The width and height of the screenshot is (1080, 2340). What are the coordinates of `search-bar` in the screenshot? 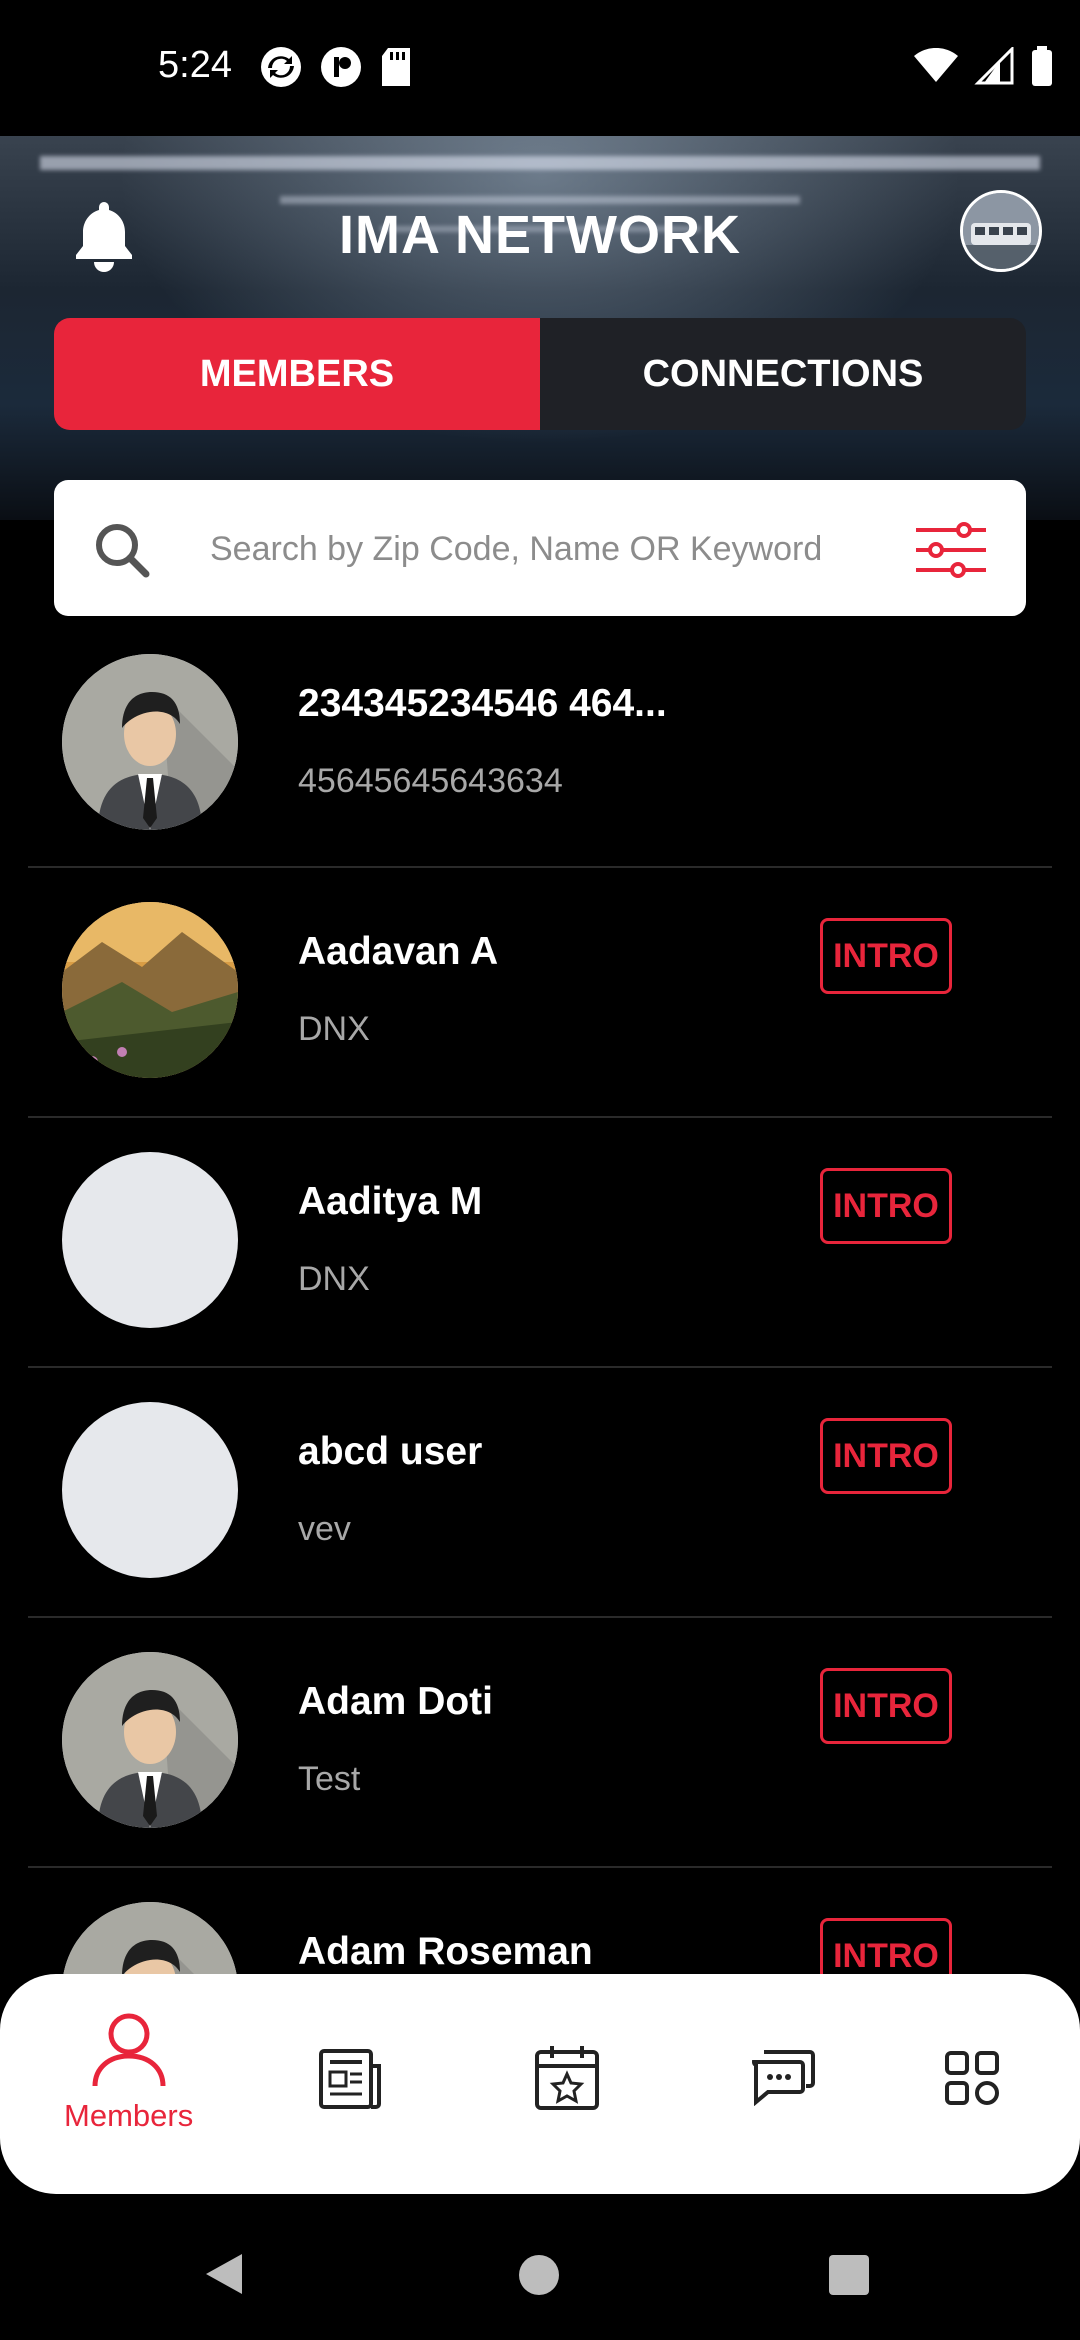 It's located at (540, 548).